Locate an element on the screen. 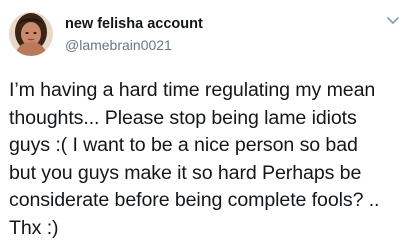  display-name: new felisha account is located at coordinates (134, 24).